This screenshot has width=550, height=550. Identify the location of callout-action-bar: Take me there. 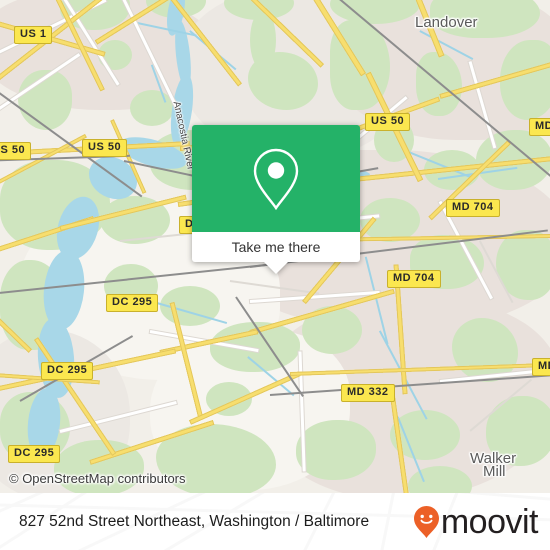
(276, 247).